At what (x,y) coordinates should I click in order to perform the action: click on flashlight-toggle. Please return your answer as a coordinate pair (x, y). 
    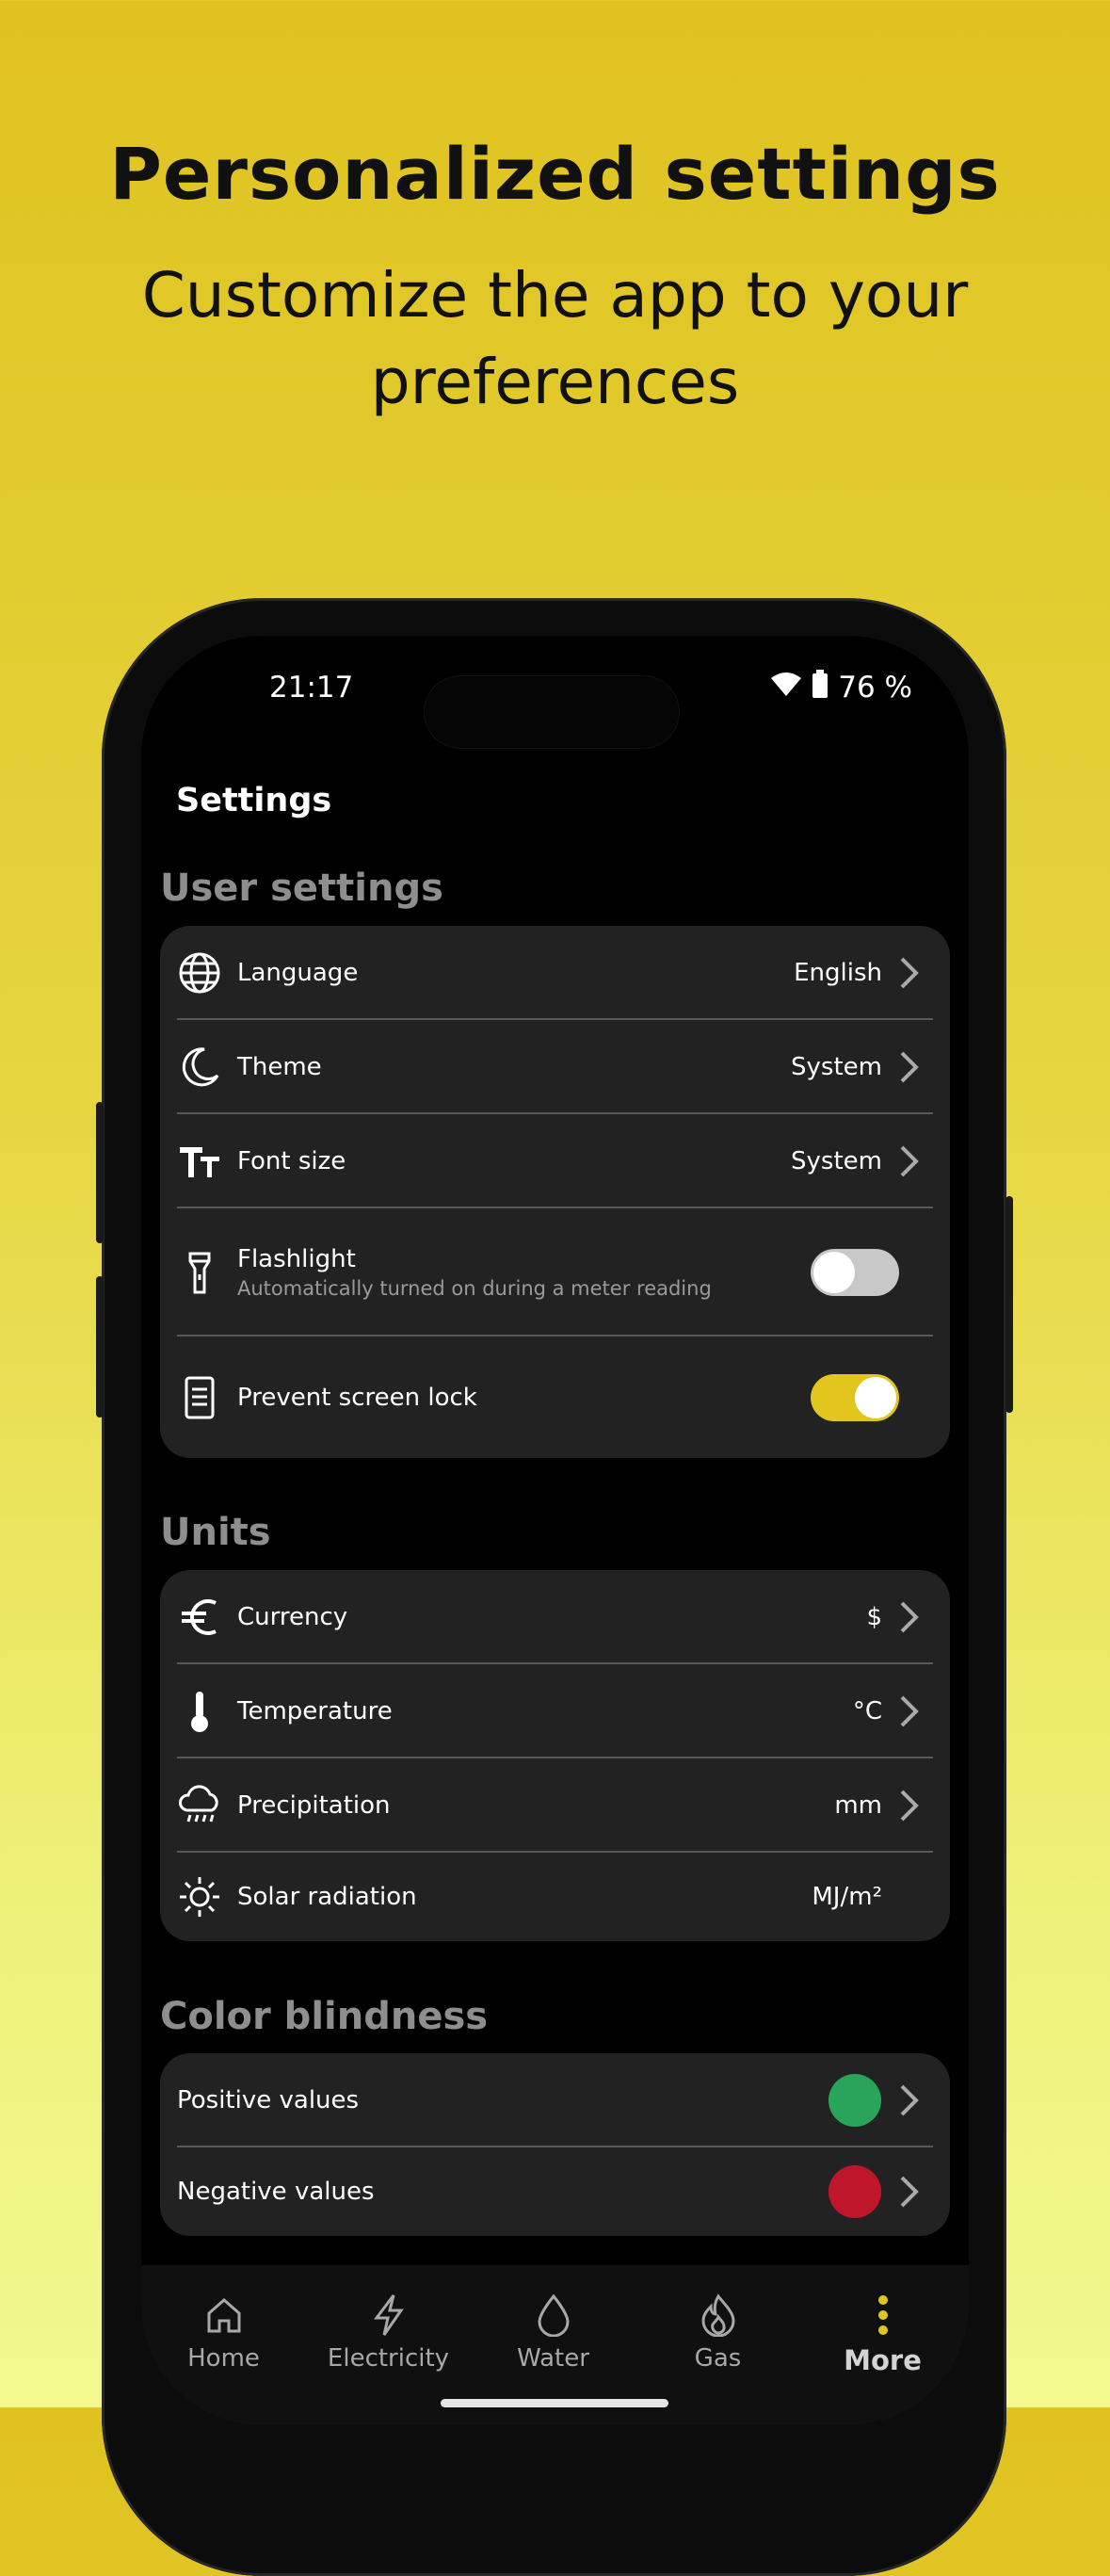
    Looking at the image, I should click on (855, 1272).